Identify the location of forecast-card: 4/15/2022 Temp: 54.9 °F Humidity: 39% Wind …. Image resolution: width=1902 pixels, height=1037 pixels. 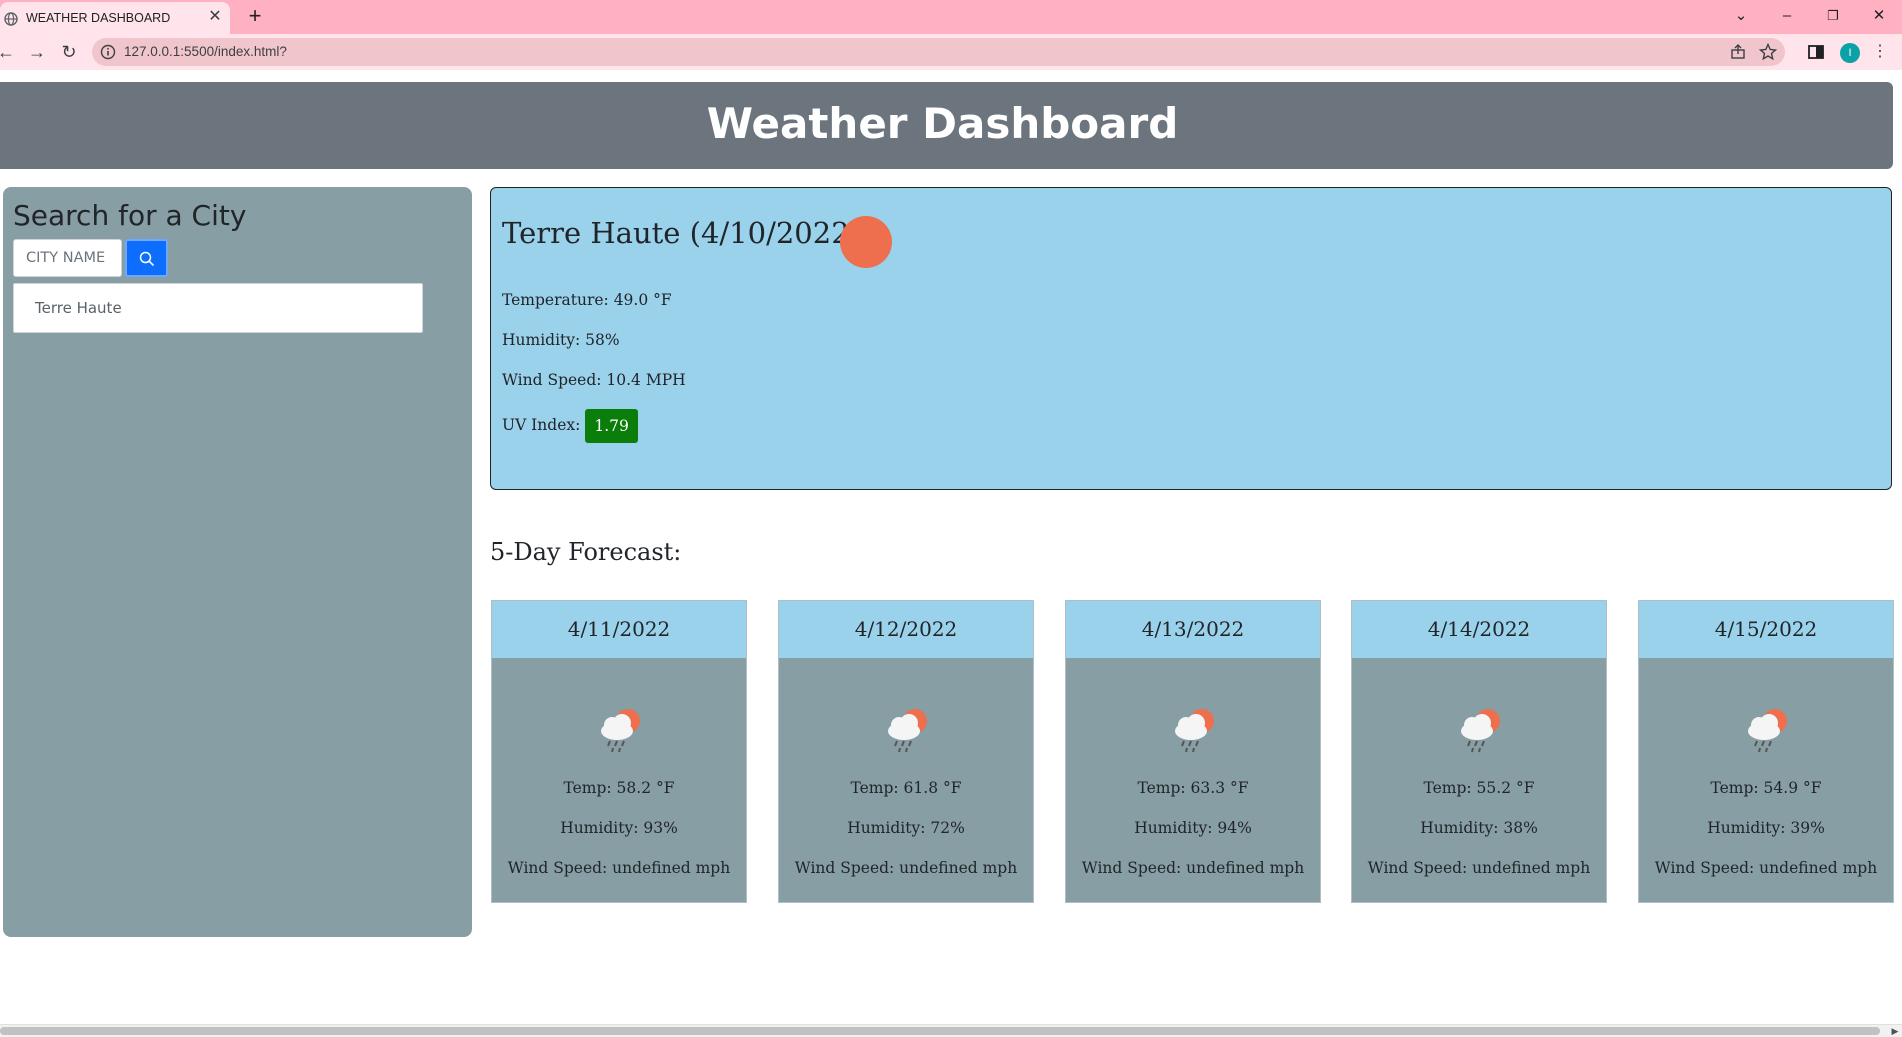
(1766, 751).